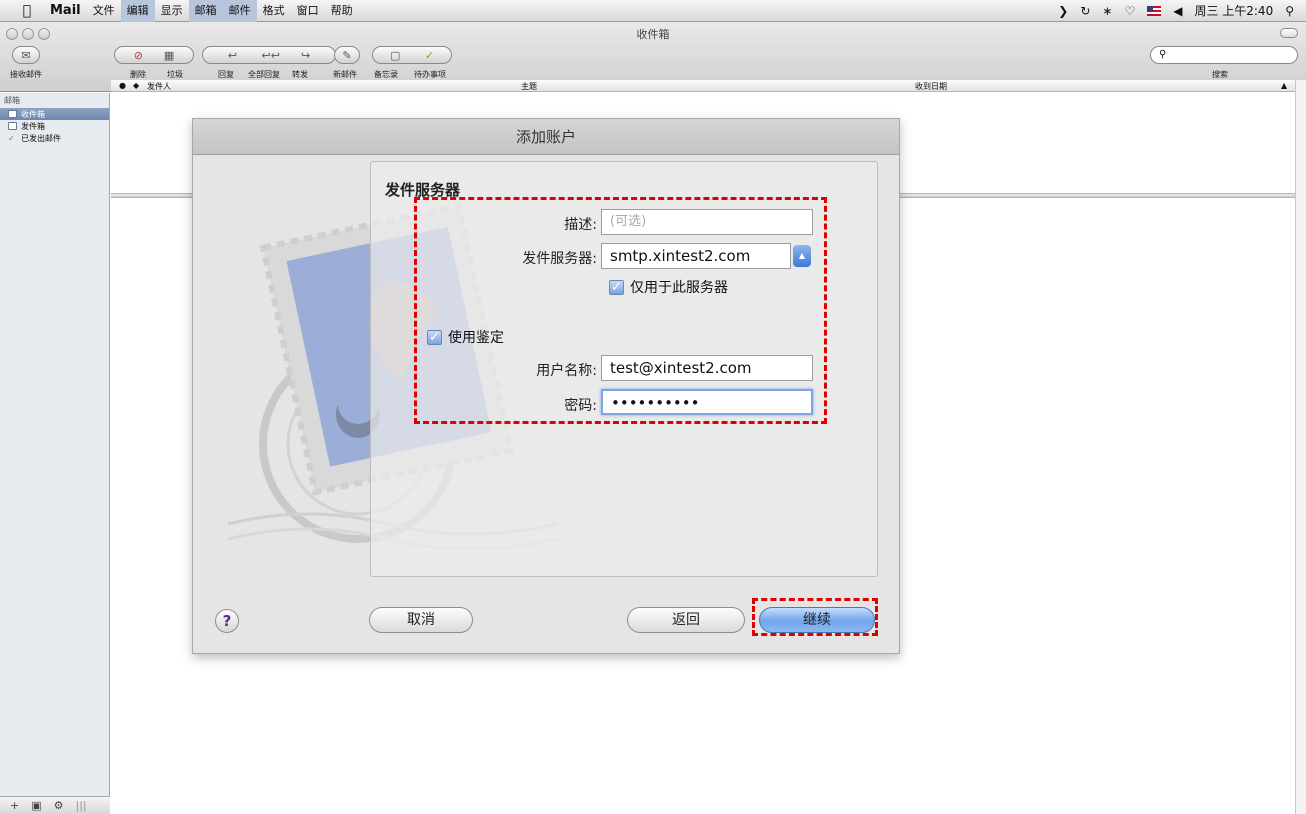 The image size is (1306, 814). Describe the element at coordinates (653, 34) in the screenshot. I see `window-title: 收件箱` at that location.